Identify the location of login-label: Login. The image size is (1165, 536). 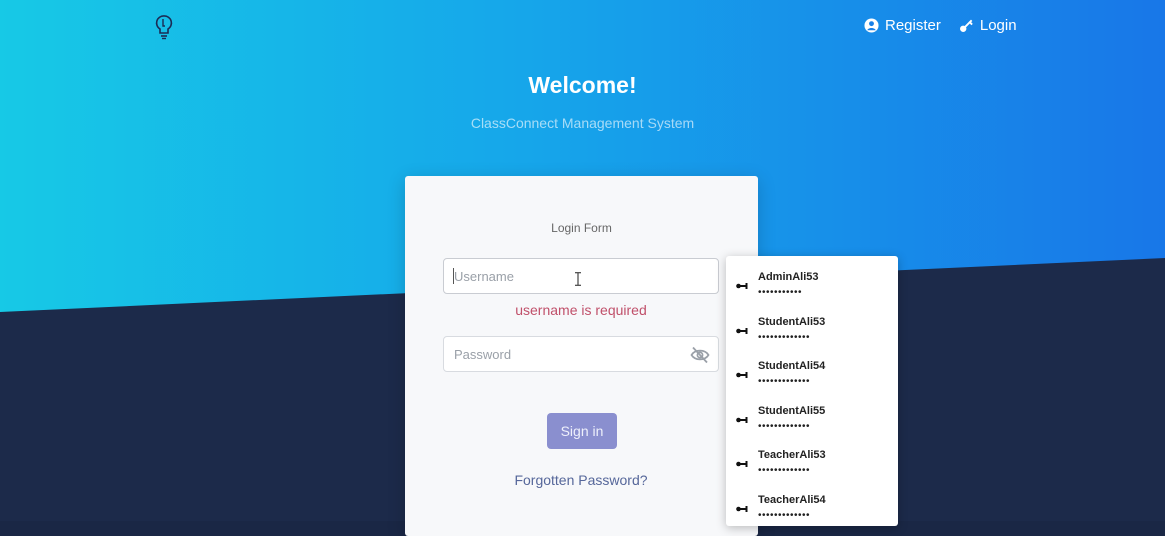
(998, 25).